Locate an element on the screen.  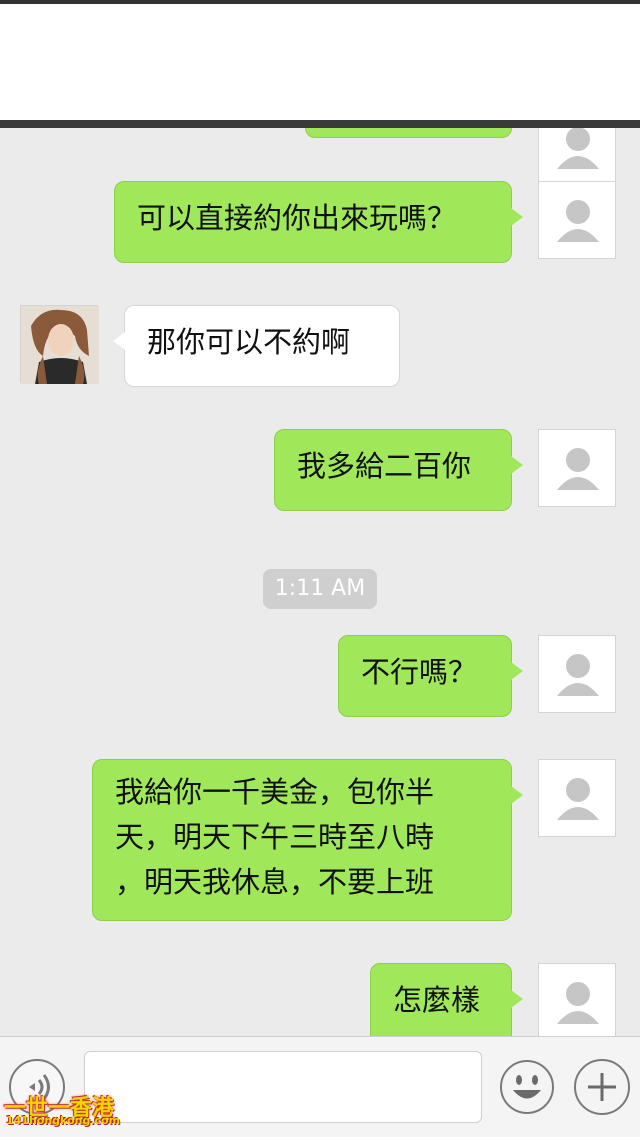
message-bubble-sent: 怎麼樣 is located at coordinates (446, 999).